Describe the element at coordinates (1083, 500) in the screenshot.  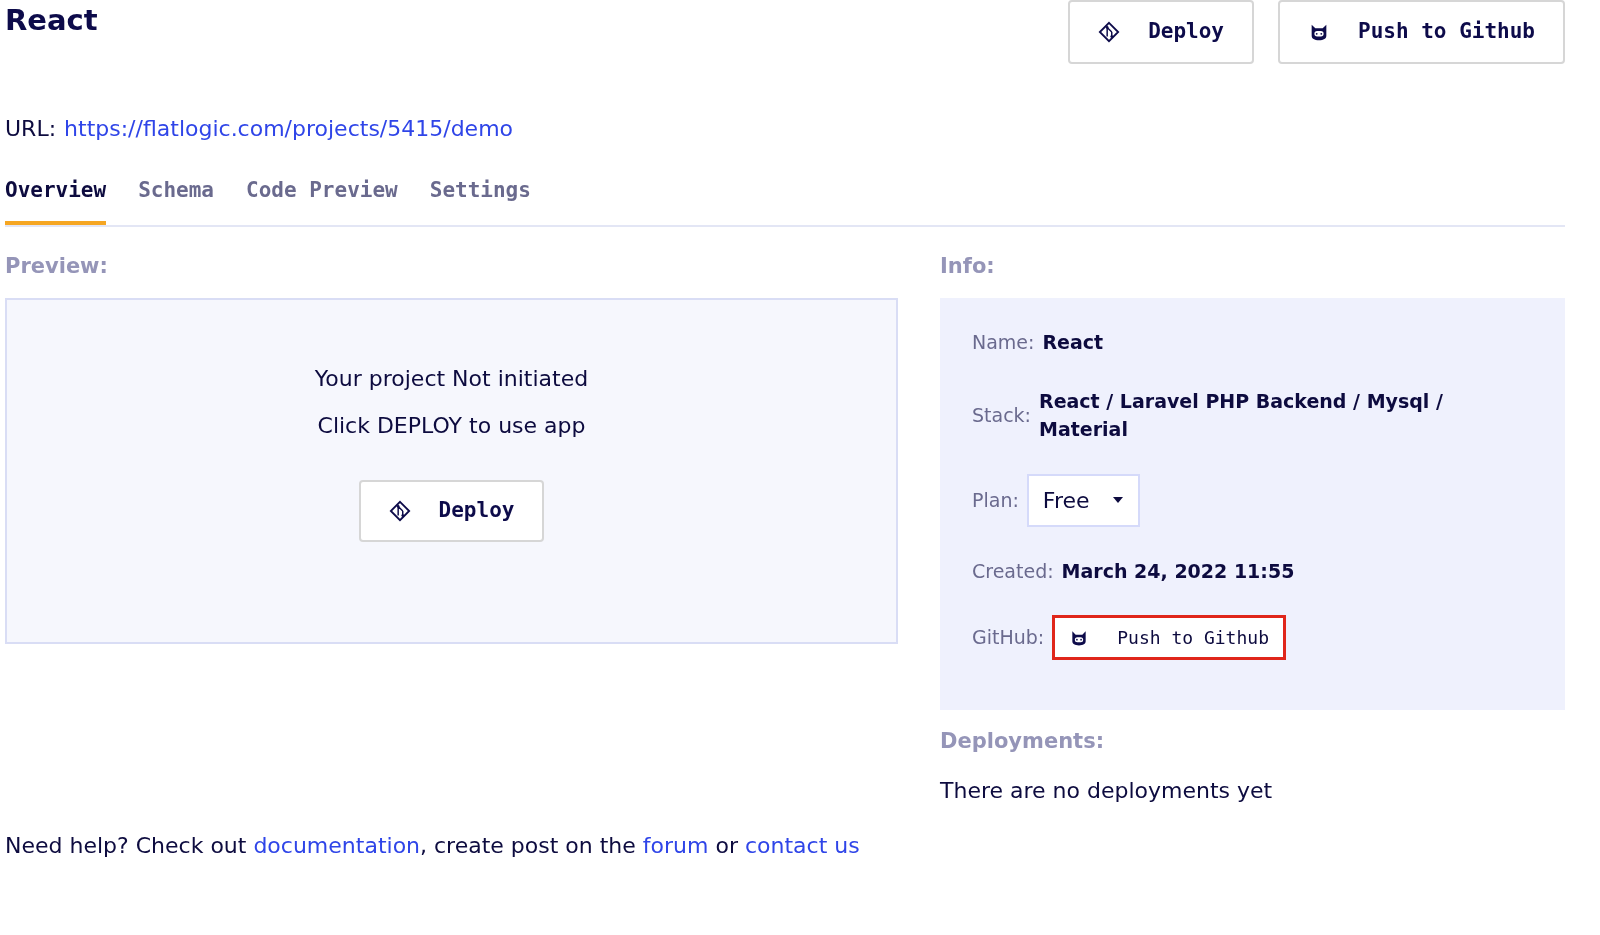
I see `plan-select: Free` at that location.